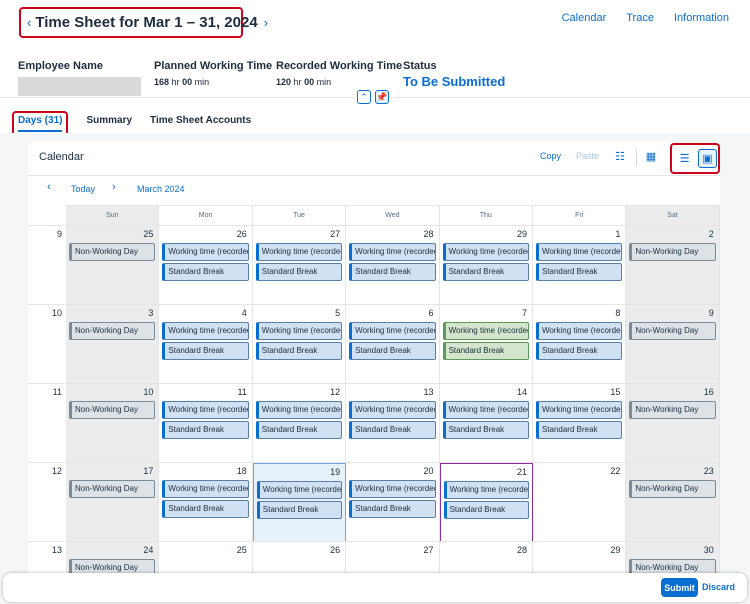  What do you see at coordinates (684, 158) in the screenshot?
I see `list-view-button: ☰` at bounding box center [684, 158].